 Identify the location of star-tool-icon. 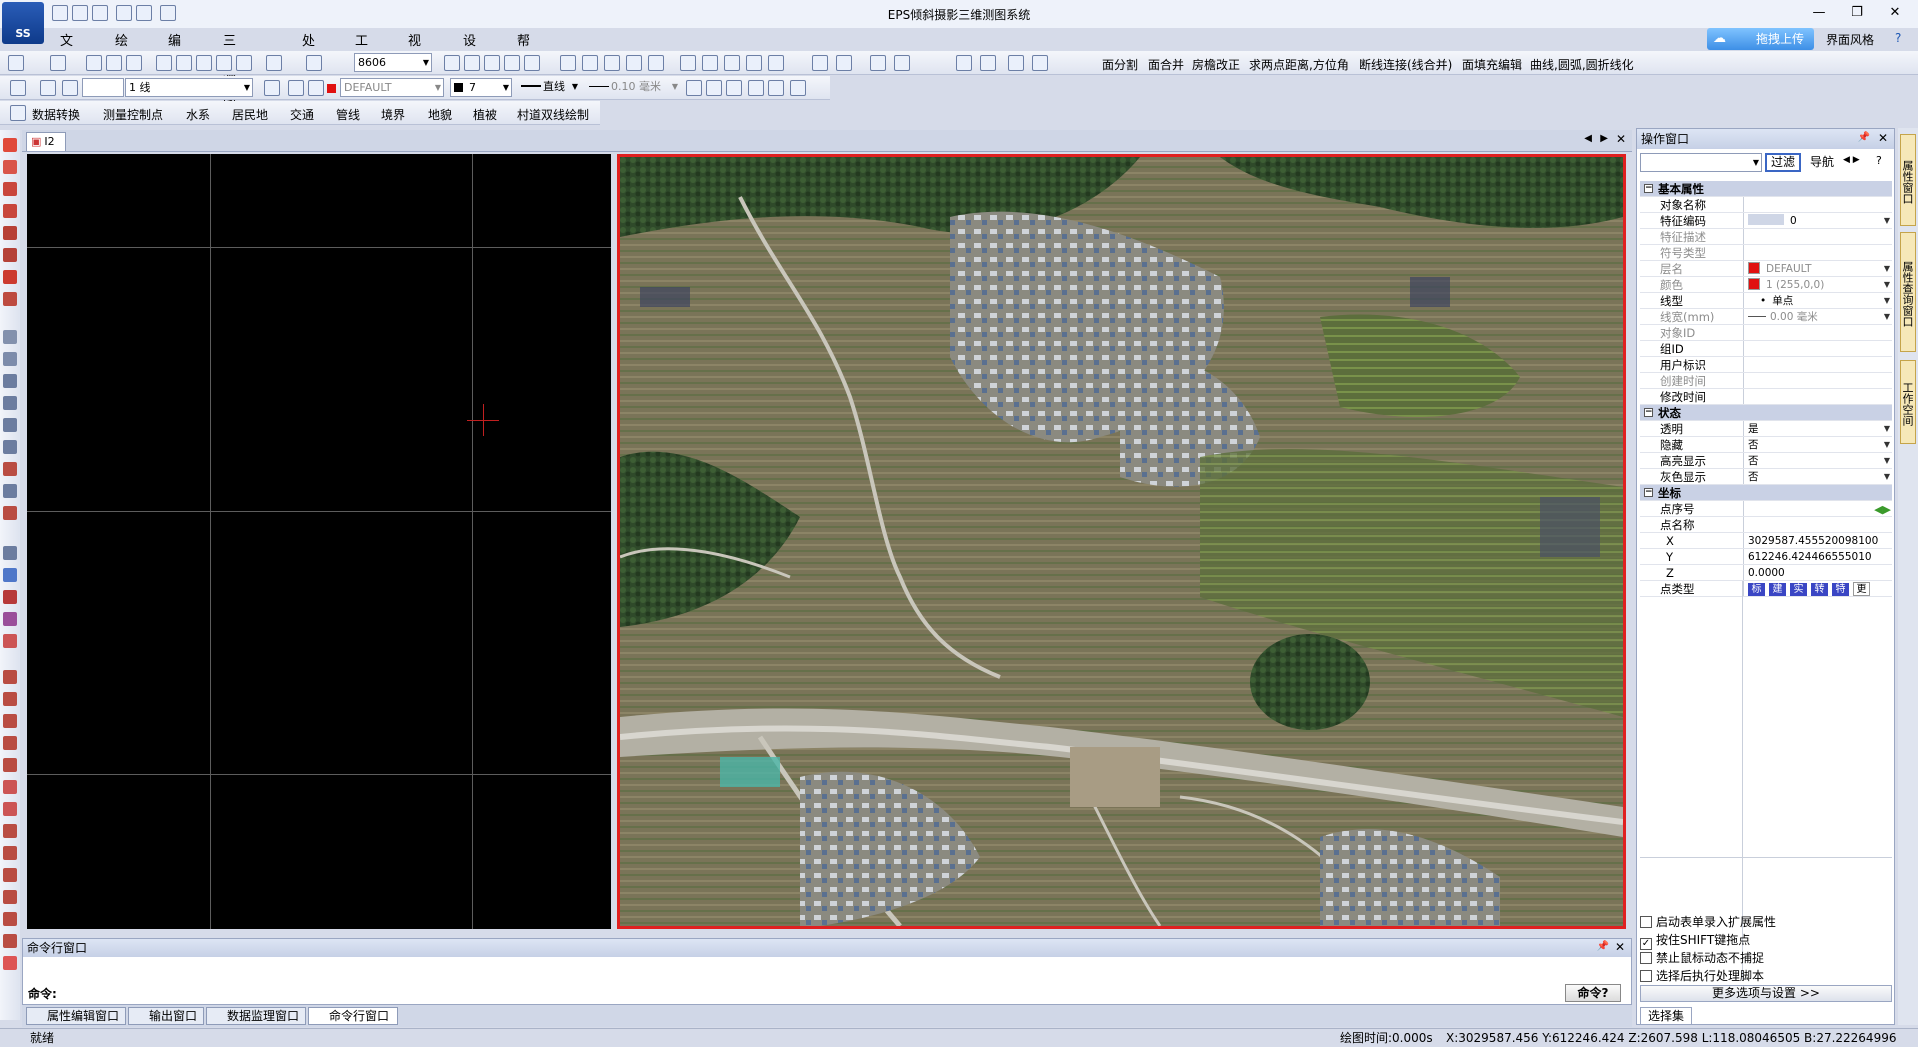
(10, 875).